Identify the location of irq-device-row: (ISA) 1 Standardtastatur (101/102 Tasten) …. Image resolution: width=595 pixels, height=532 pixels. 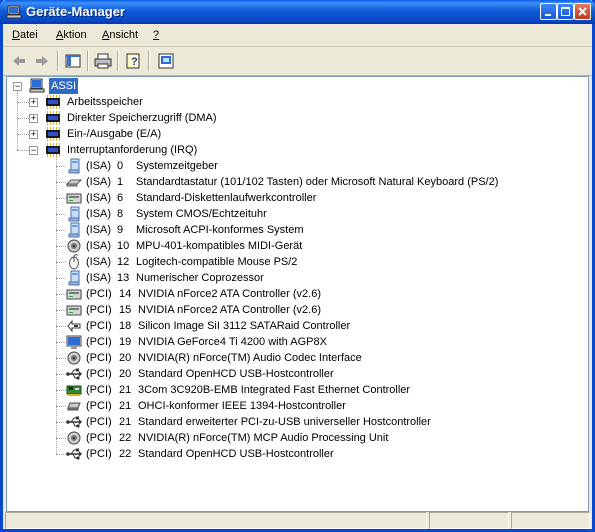
(294, 182).